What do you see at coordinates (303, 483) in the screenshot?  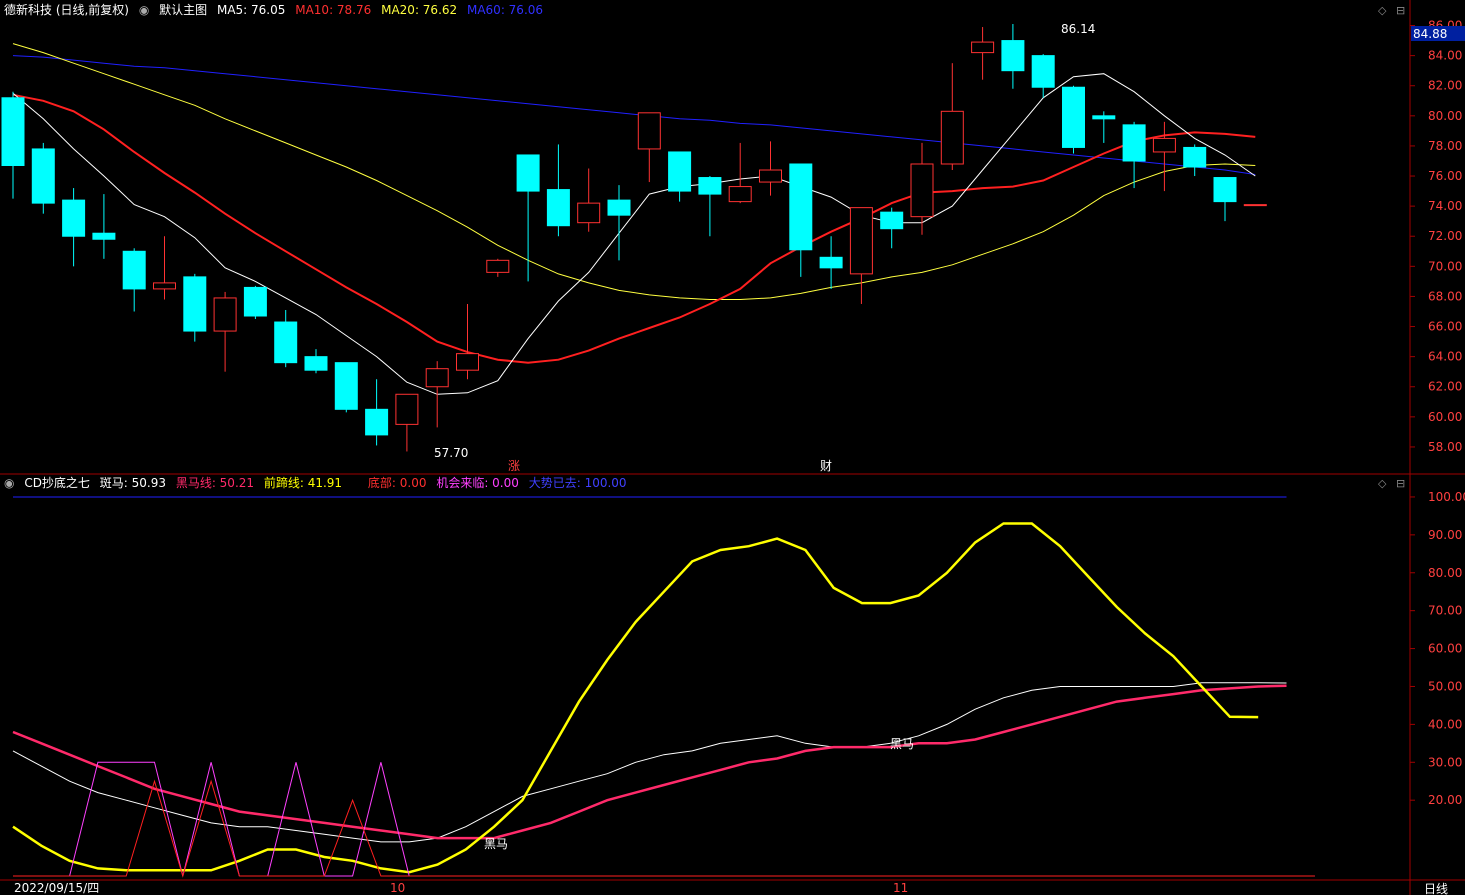 I see `qianti-value: 前蹄线: 41.91` at bounding box center [303, 483].